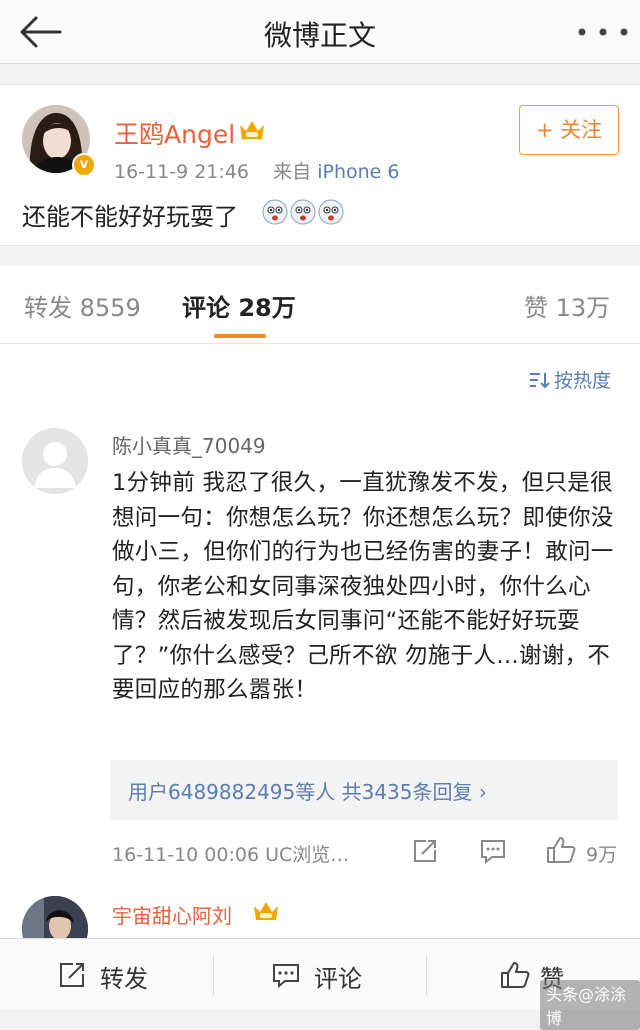 This screenshot has height=1030, width=640. I want to click on default-avatar-icon, so click(55, 461).